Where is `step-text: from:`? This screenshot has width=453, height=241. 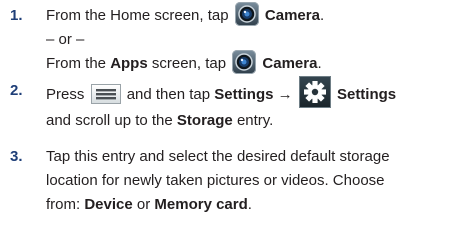
step-text: from: is located at coordinates (63, 204).